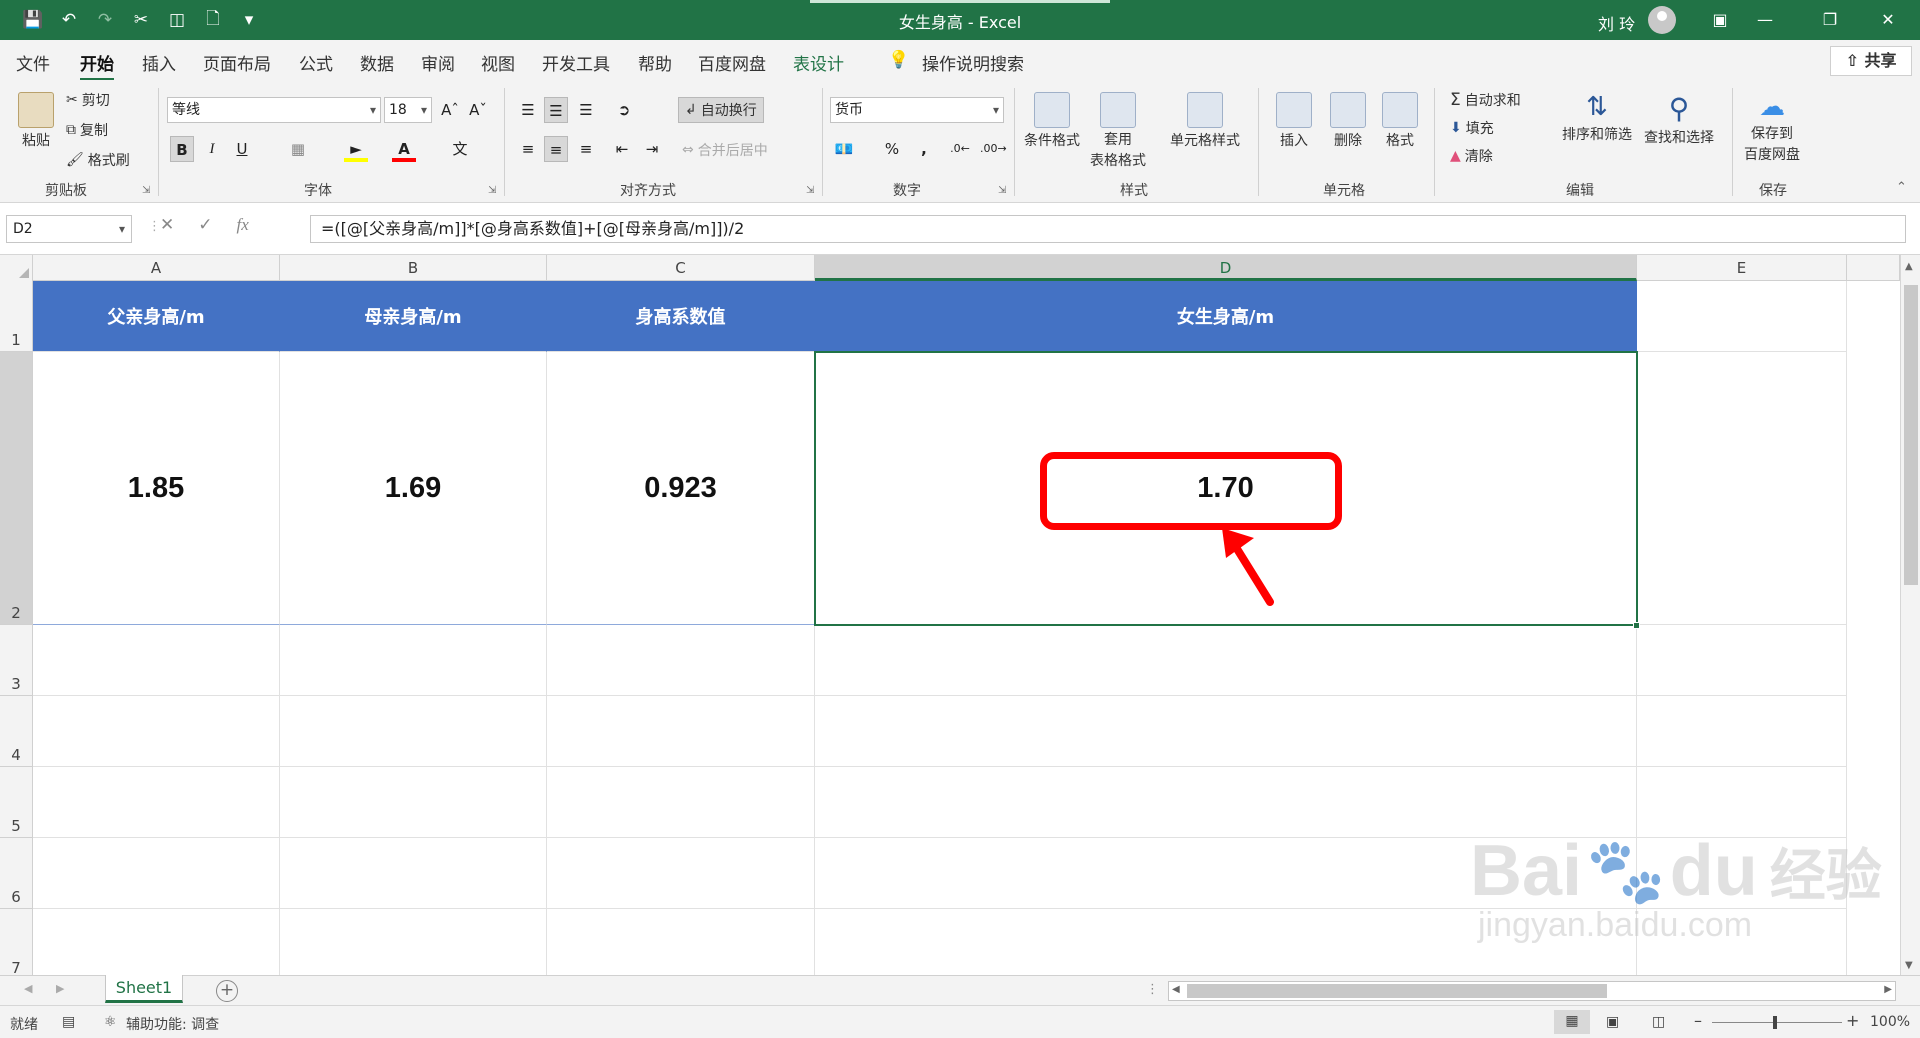 This screenshot has width=1920, height=1038. I want to click on prev-sheet-icon: ◀, so click(28, 988).